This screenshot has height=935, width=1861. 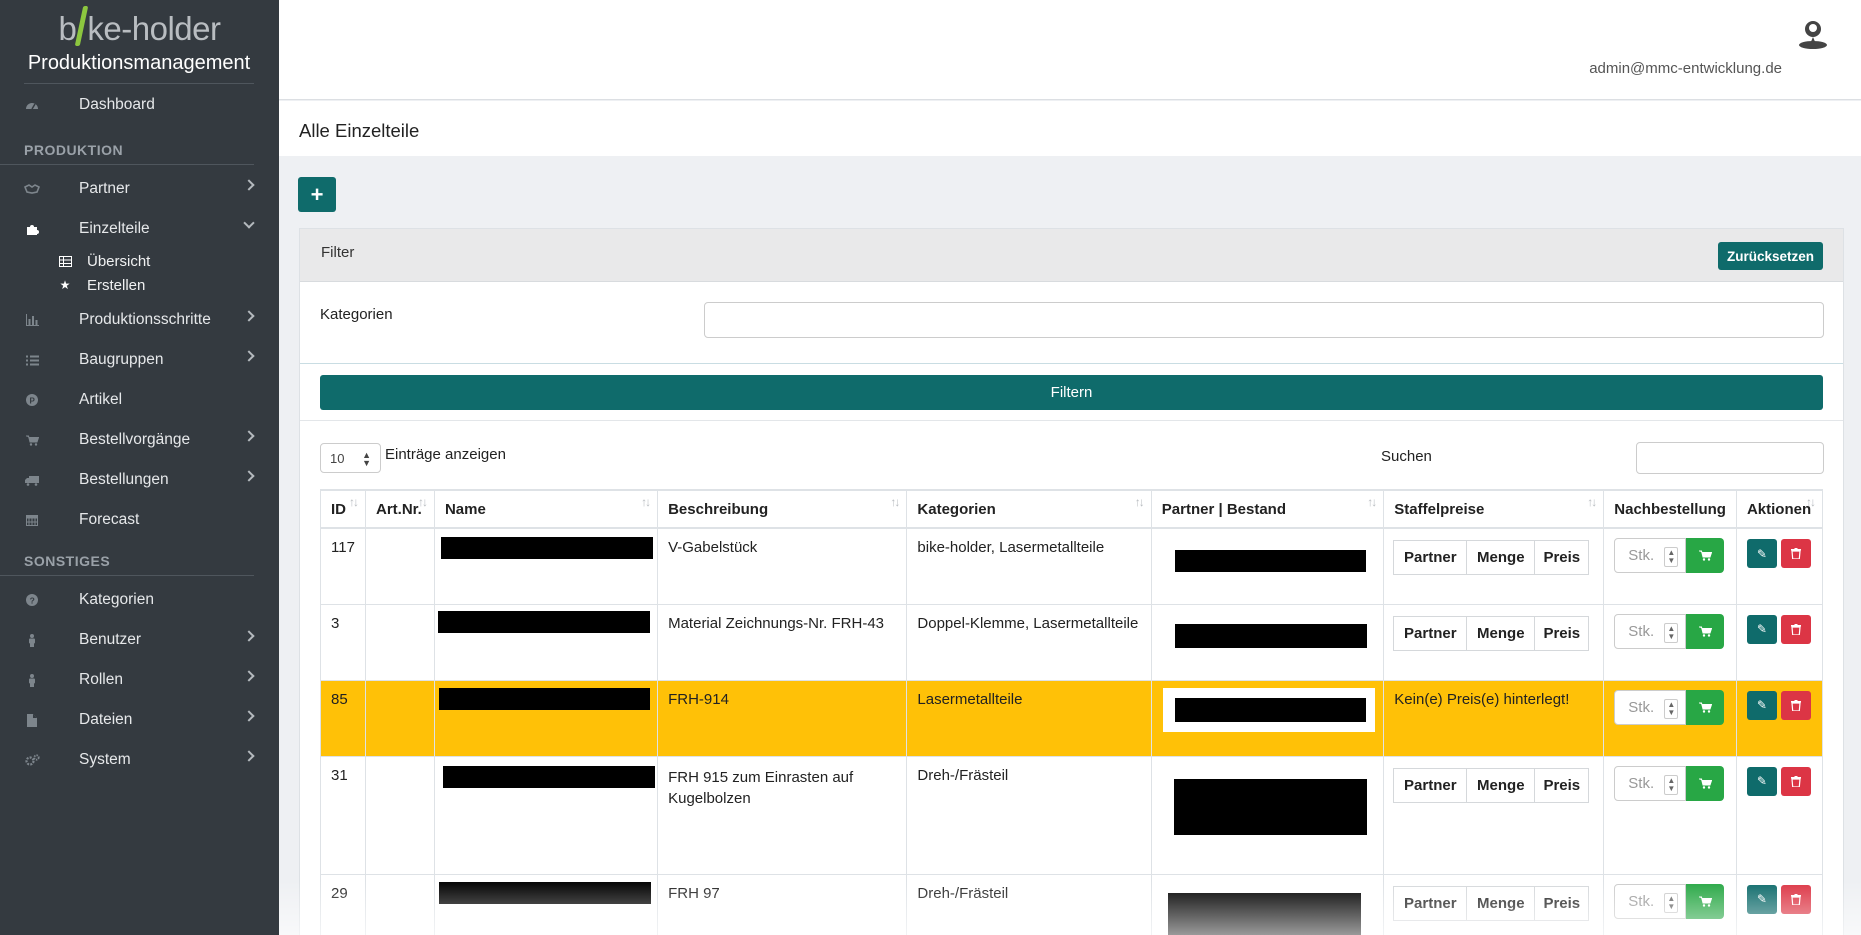 What do you see at coordinates (338, 509) in the screenshot?
I see `column-label: ID` at bounding box center [338, 509].